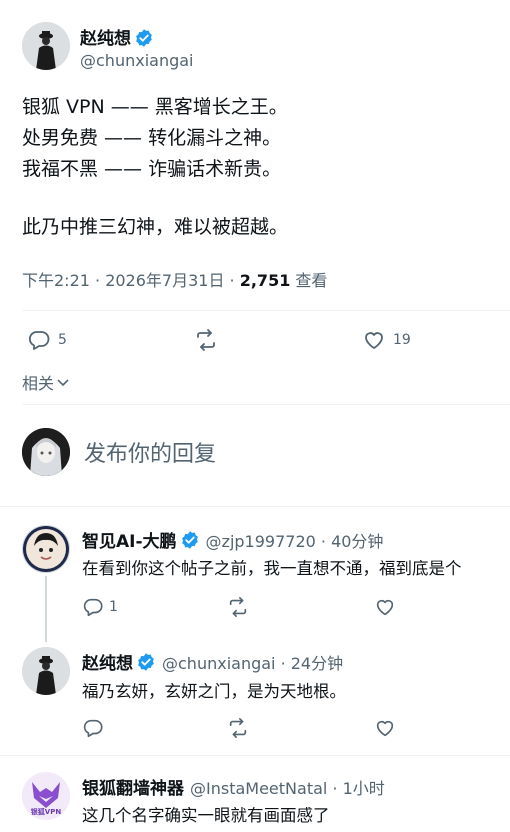  What do you see at coordinates (63, 383) in the screenshot?
I see `chevron-down-icon` at bounding box center [63, 383].